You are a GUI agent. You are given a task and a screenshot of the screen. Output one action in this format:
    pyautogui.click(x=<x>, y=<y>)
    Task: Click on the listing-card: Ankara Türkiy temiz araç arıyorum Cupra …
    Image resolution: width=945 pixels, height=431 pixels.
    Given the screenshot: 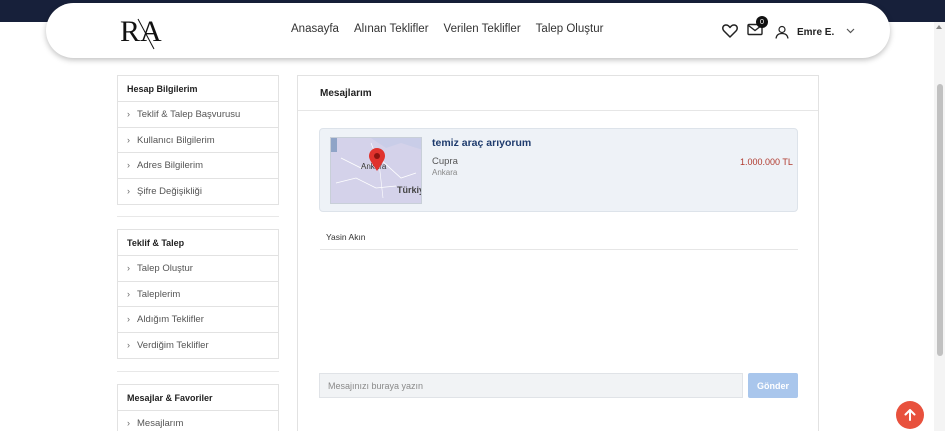 What is the action you would take?
    pyautogui.click(x=558, y=170)
    